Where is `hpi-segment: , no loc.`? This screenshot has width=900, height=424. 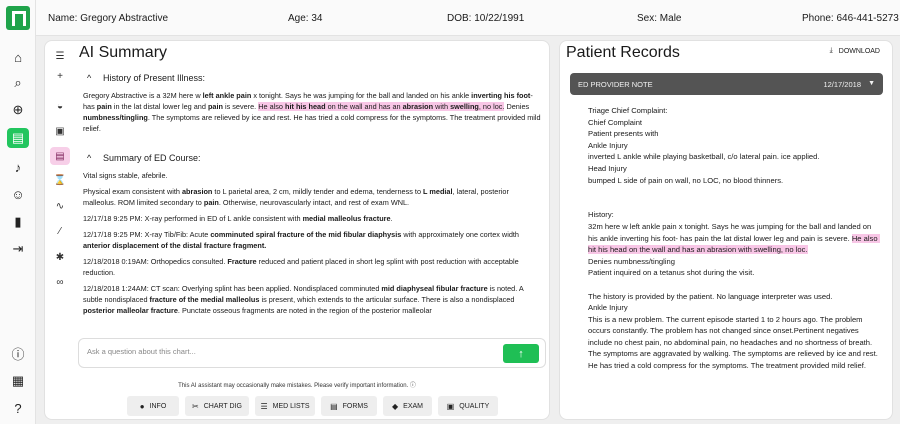
hpi-segment: , no loc. is located at coordinates (491, 106).